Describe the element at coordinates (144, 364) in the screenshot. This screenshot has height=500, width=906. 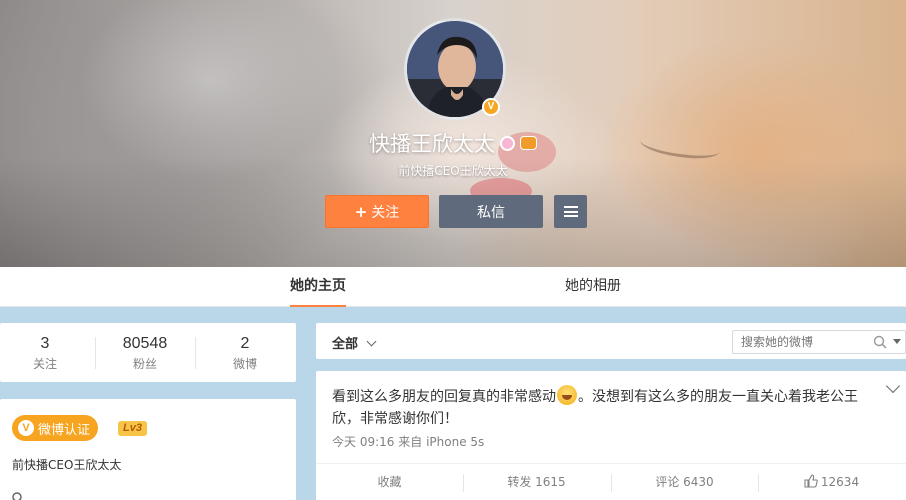
I see `stat-fans-label: 粉丝` at that location.